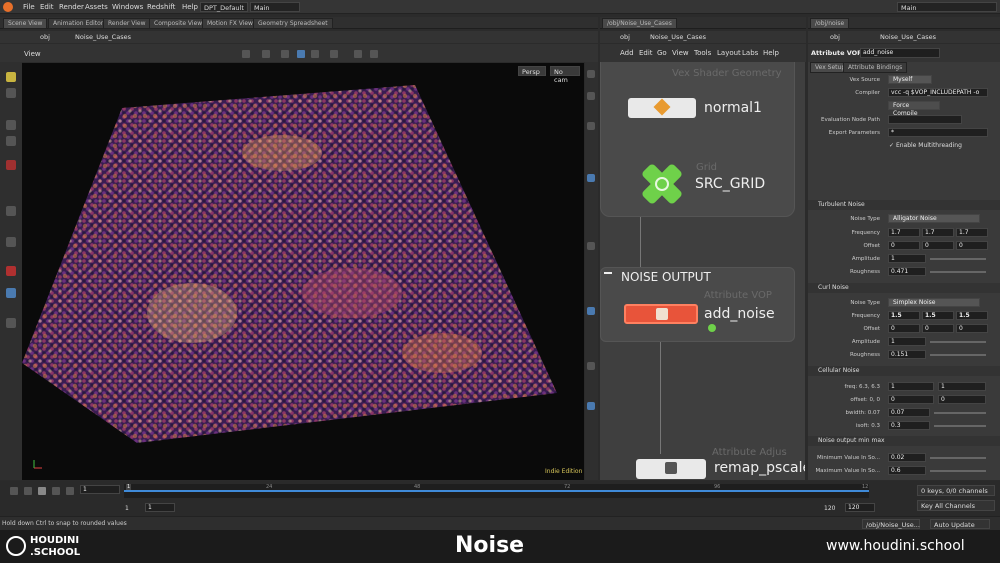  I want to click on turb-amp-field: 1, so click(907, 258).